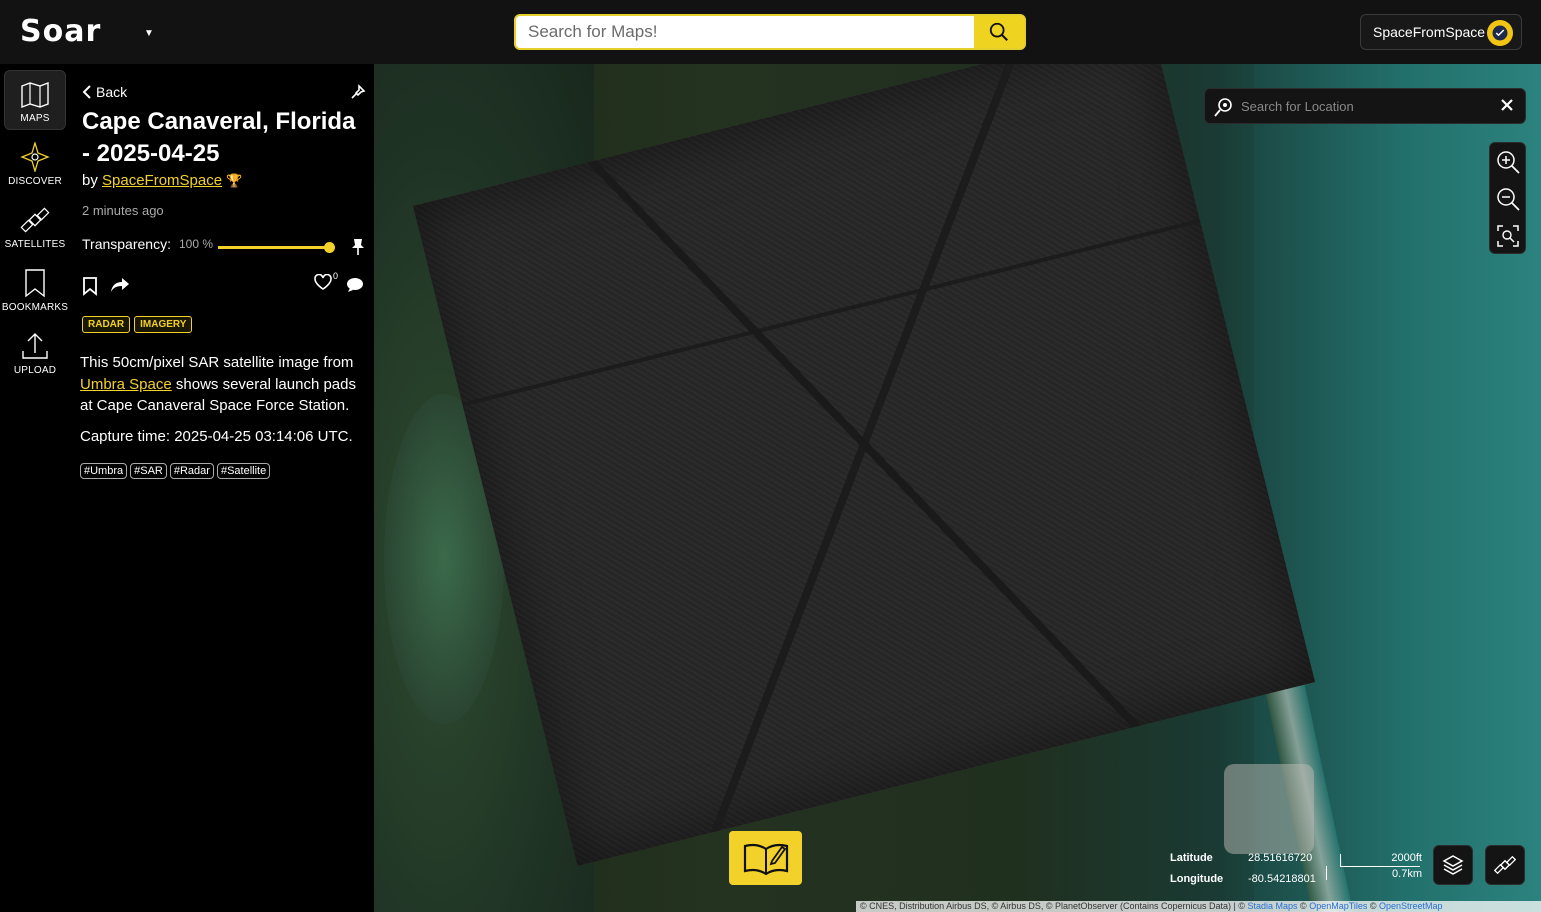 This screenshot has width=1541, height=912. I want to click on author-line: by SpaceFromSpace 🏆, so click(162, 180).